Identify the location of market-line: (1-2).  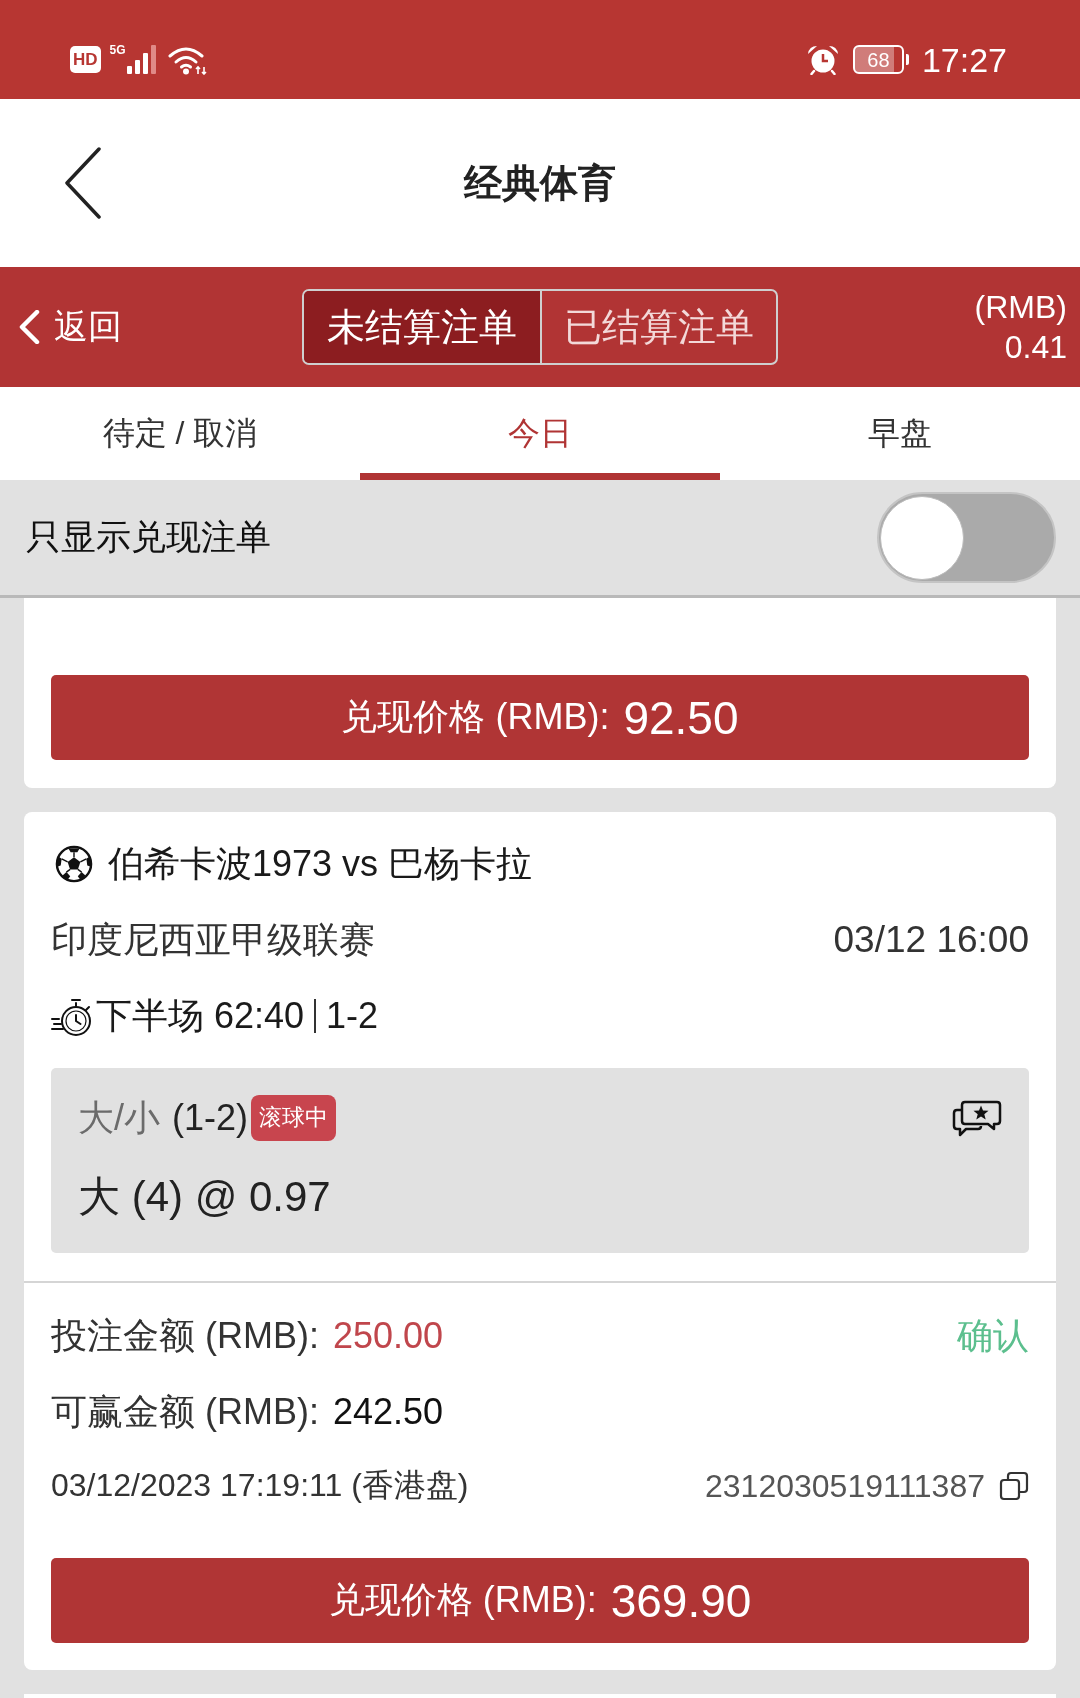
(210, 1118).